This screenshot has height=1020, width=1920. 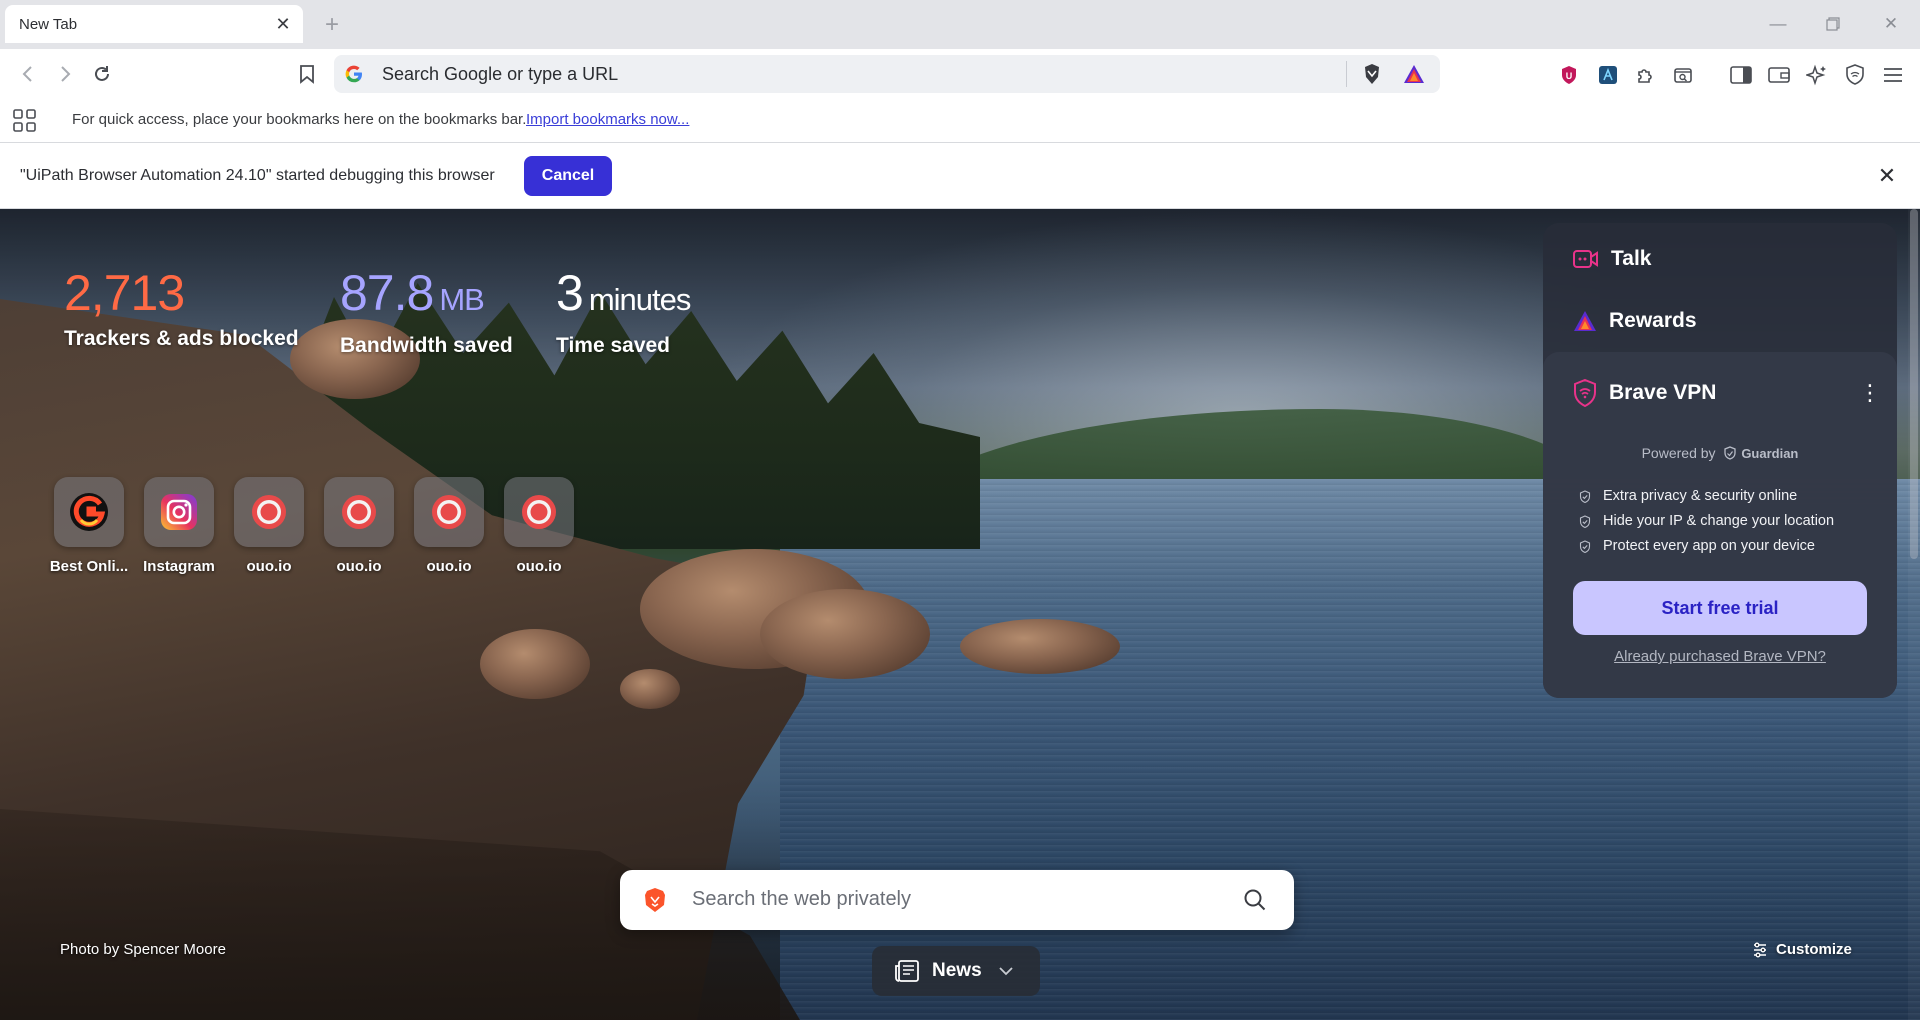 What do you see at coordinates (1855, 75) in the screenshot?
I see `vpn-shield-icon` at bounding box center [1855, 75].